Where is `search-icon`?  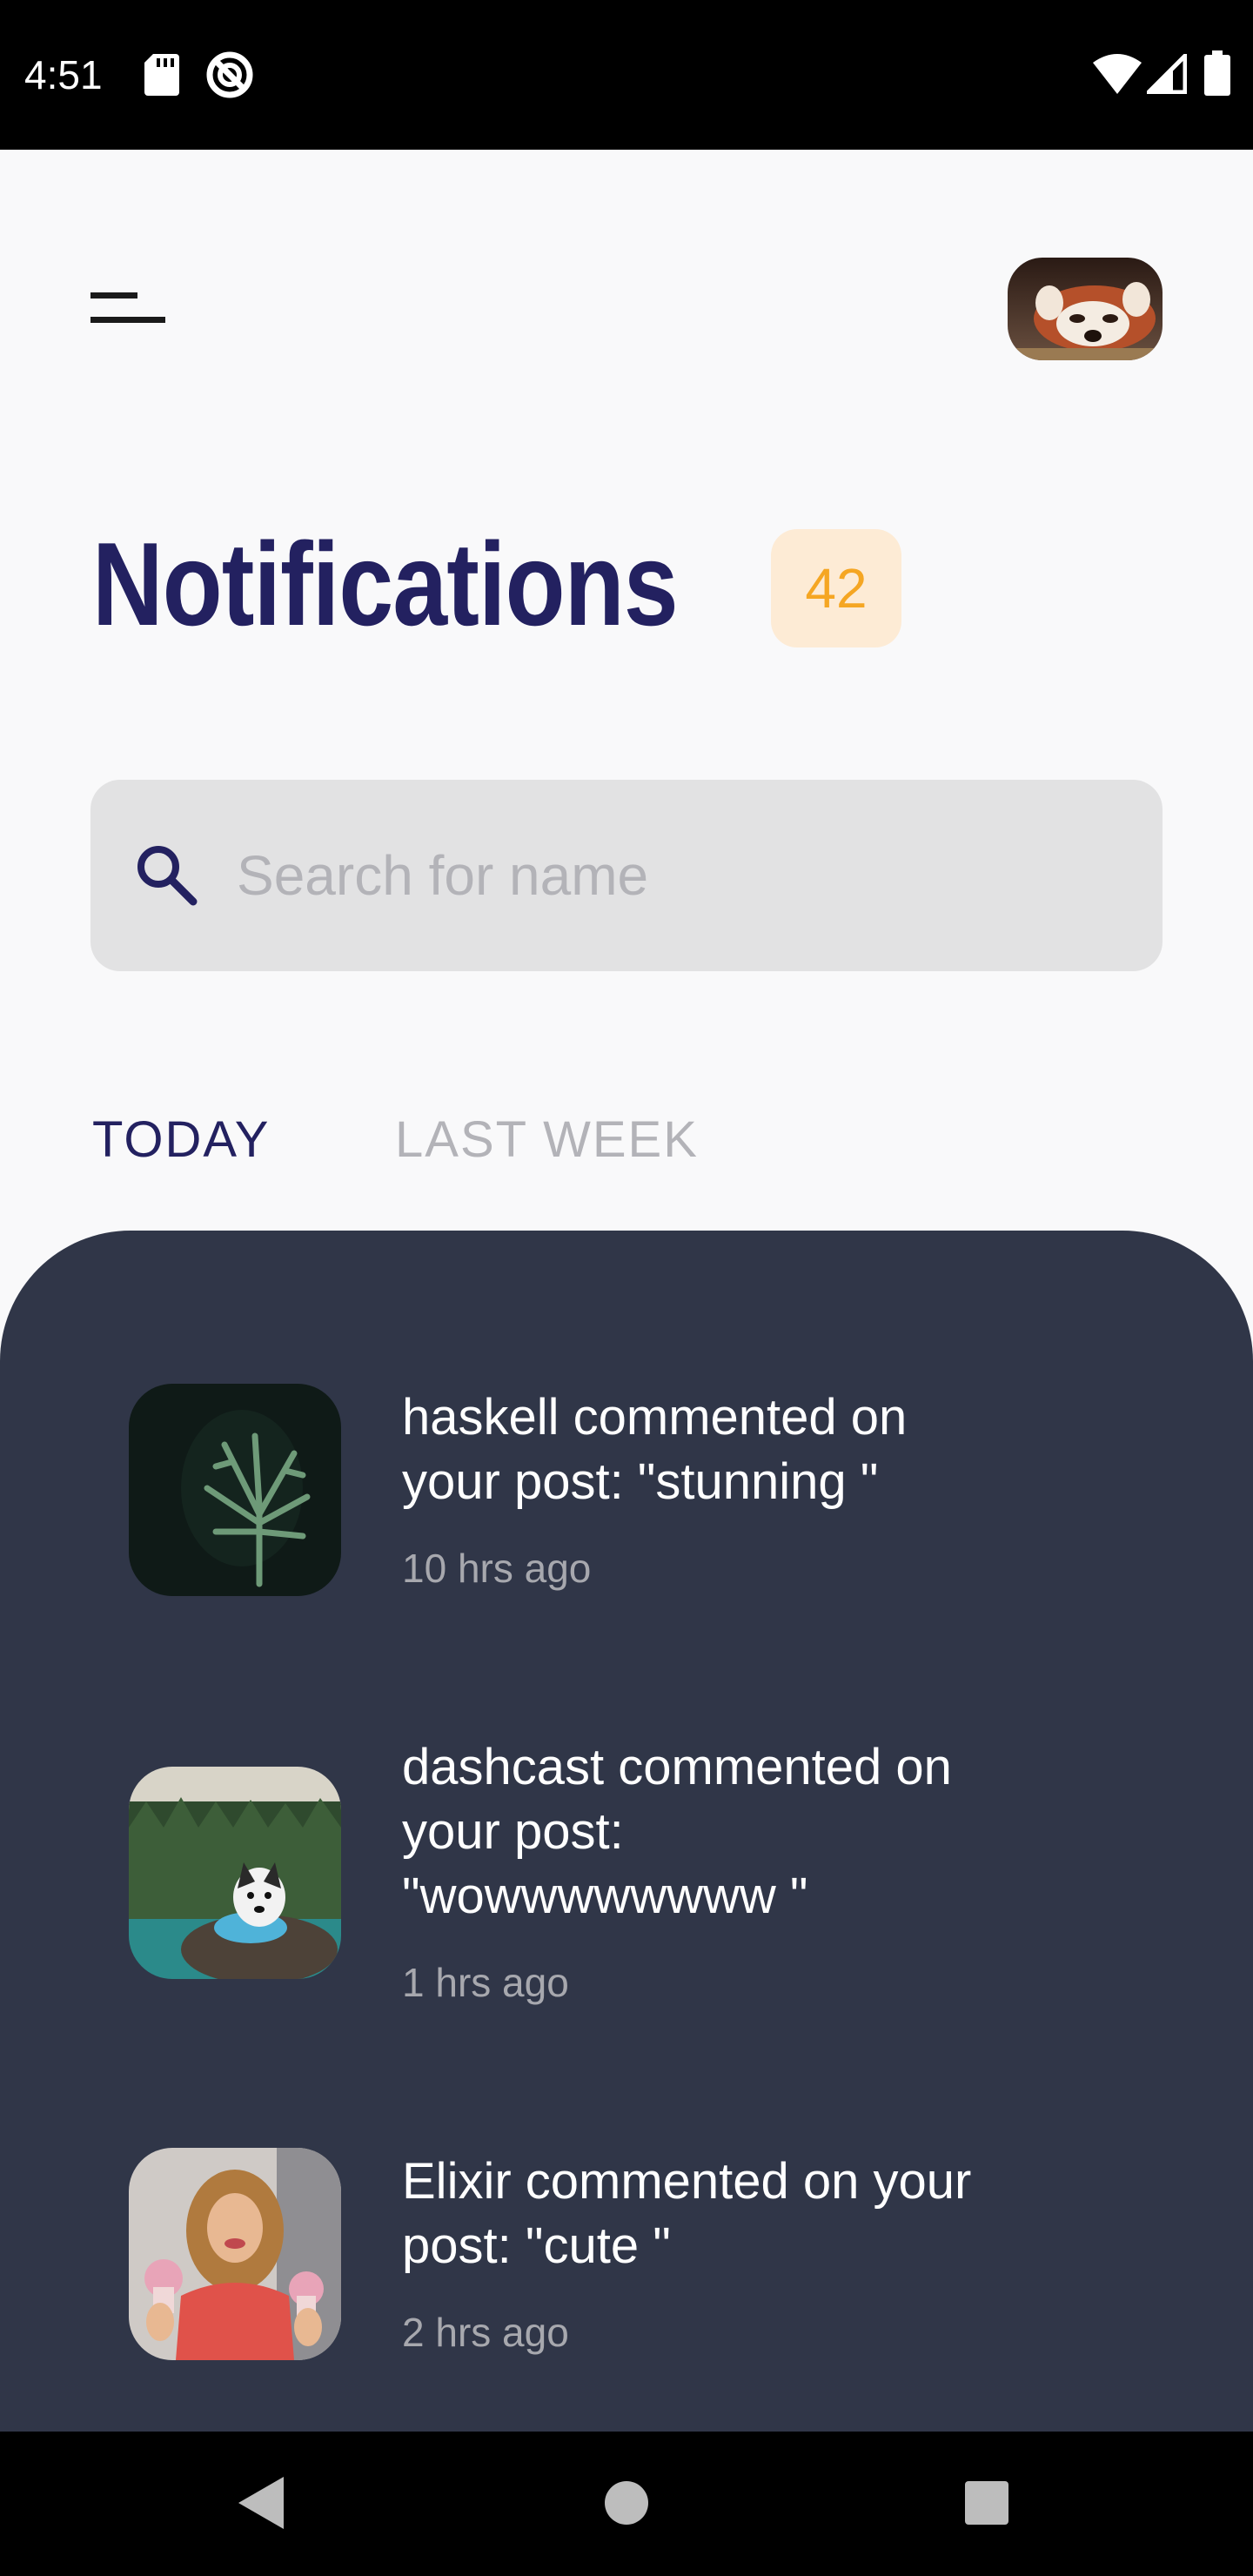
search-icon is located at coordinates (167, 876).